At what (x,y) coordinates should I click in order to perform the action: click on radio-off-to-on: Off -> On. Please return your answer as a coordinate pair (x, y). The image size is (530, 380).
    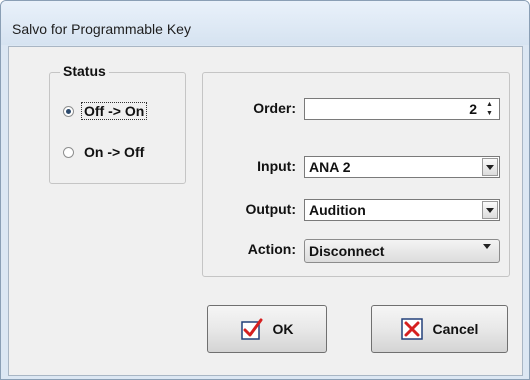
    Looking at the image, I should click on (105, 111).